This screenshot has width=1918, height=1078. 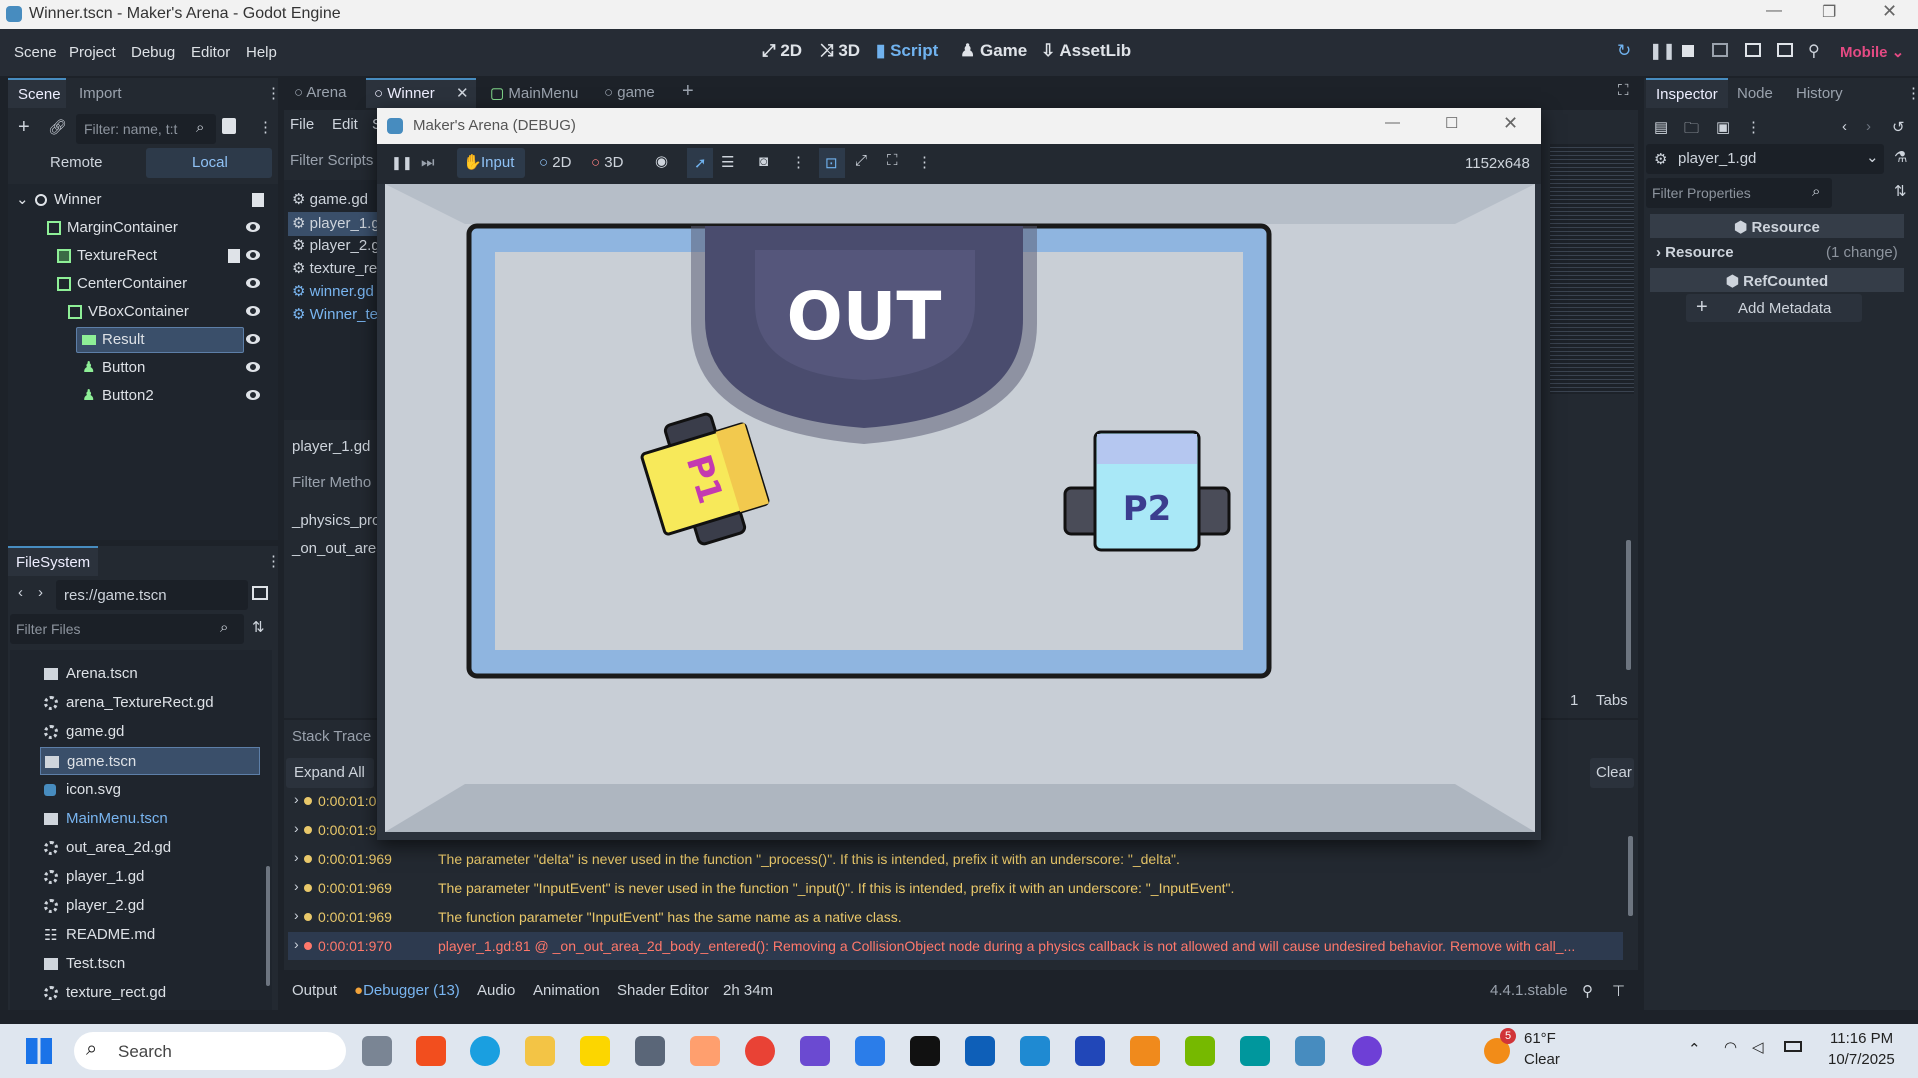 What do you see at coordinates (377, 1051) in the screenshot?
I see `task-view-icon` at bounding box center [377, 1051].